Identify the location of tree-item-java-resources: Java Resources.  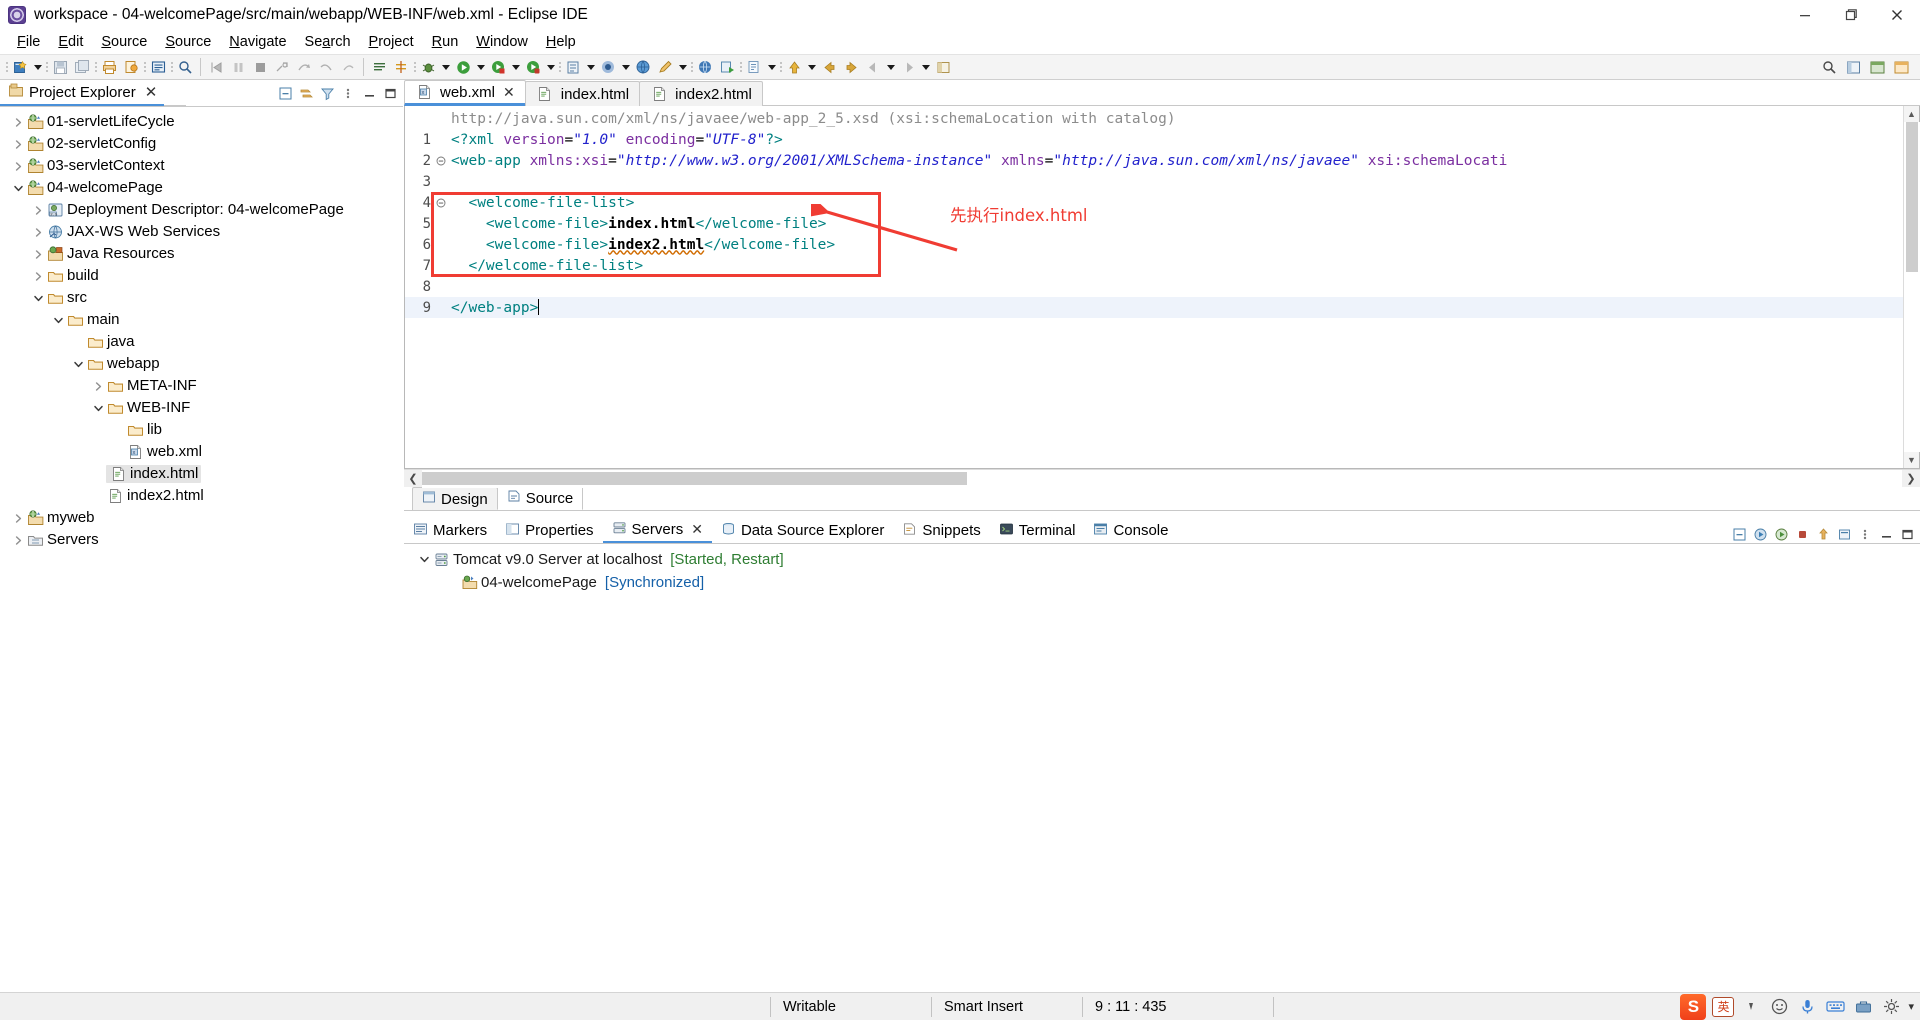
(201, 254).